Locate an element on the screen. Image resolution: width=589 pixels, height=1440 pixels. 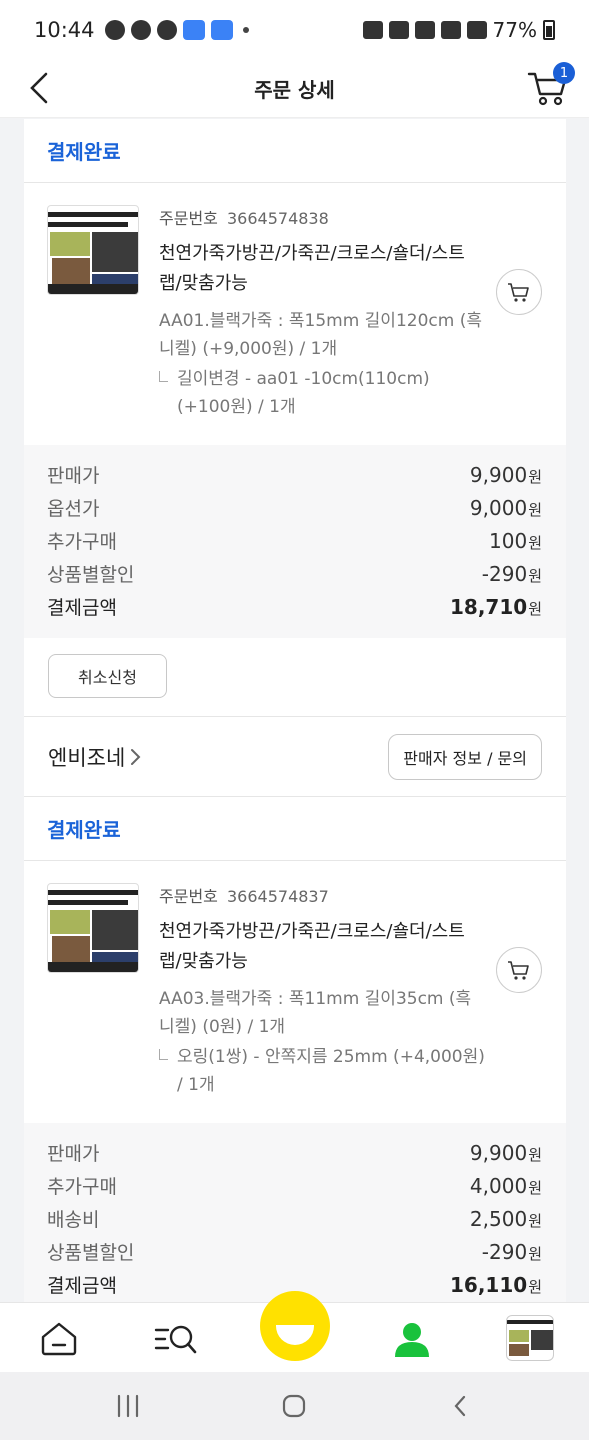
cancel-area: 취소신청 is located at coordinates (295, 677).